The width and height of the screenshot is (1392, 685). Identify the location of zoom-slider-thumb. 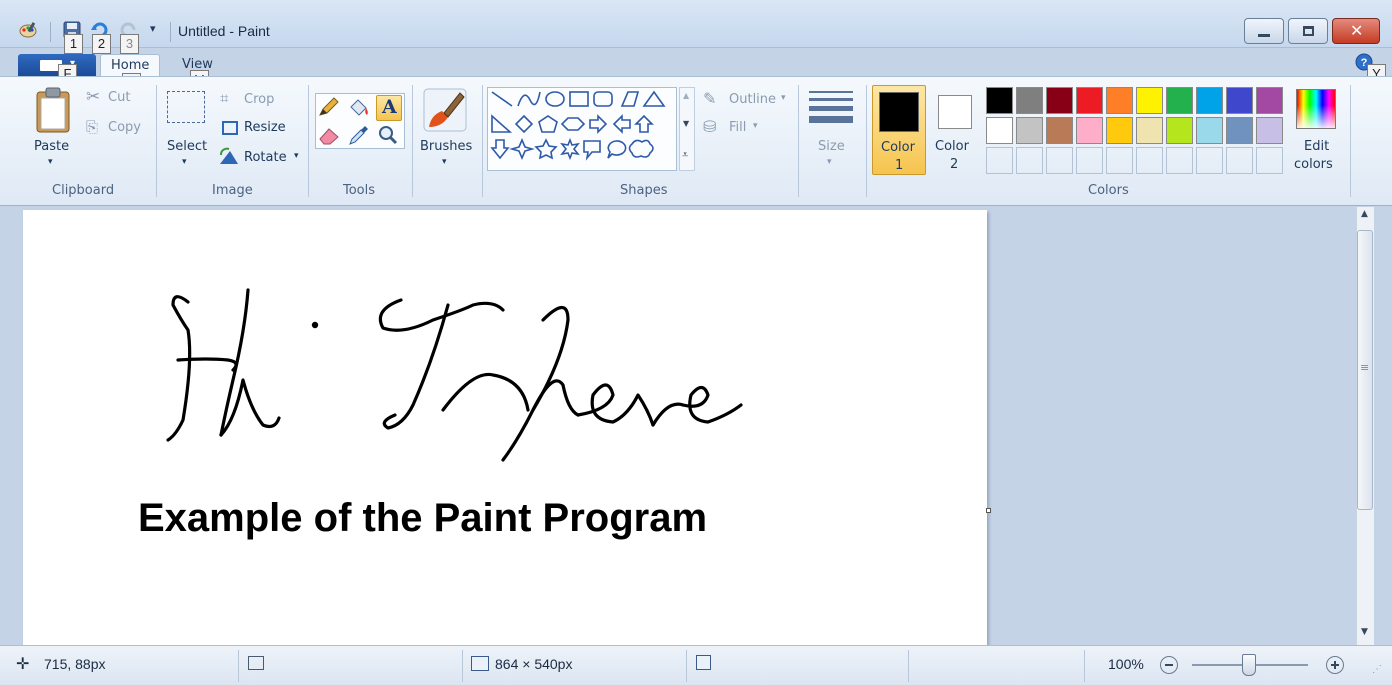
(1249, 665).